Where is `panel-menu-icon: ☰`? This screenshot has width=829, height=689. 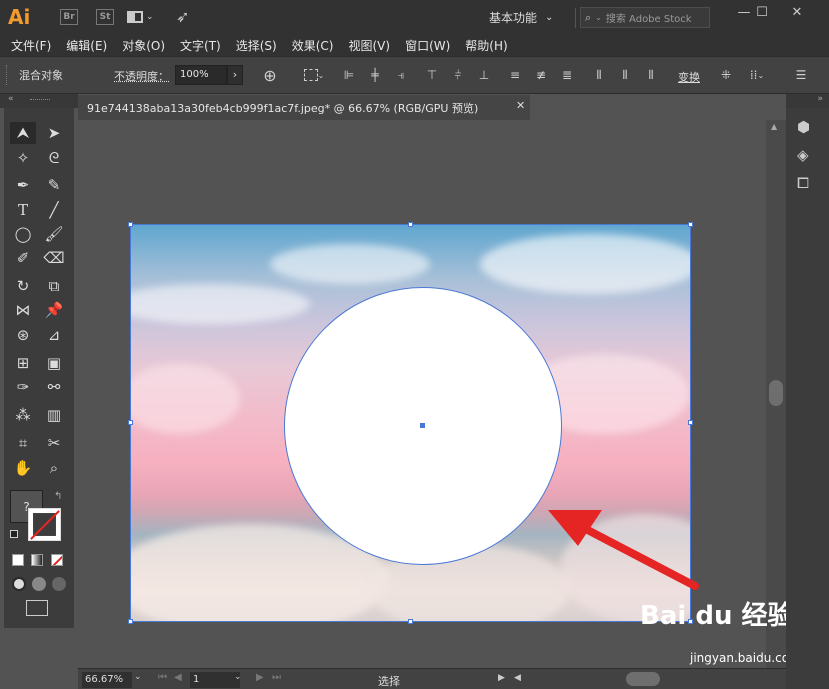 panel-menu-icon: ☰ is located at coordinates (801, 75).